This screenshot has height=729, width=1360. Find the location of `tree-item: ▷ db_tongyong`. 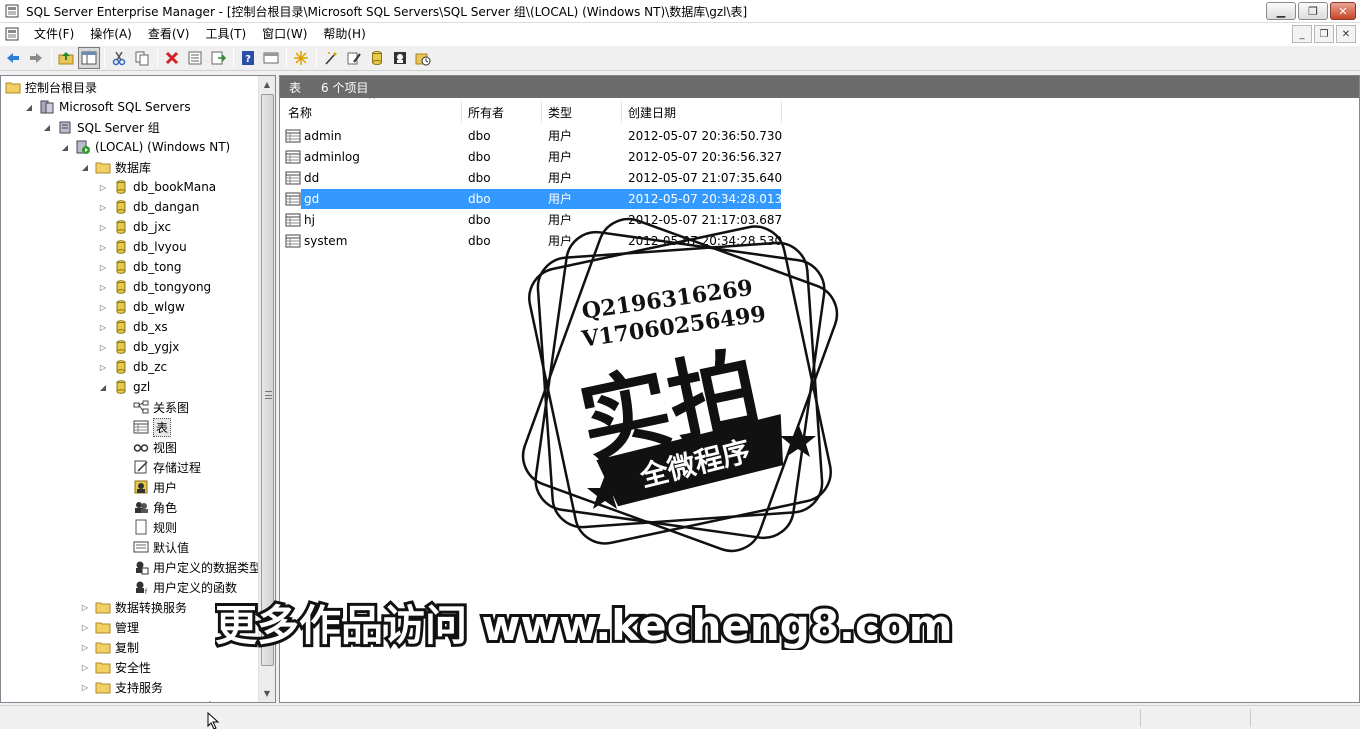

tree-item: ▷ db_tongyong is located at coordinates (154, 287).